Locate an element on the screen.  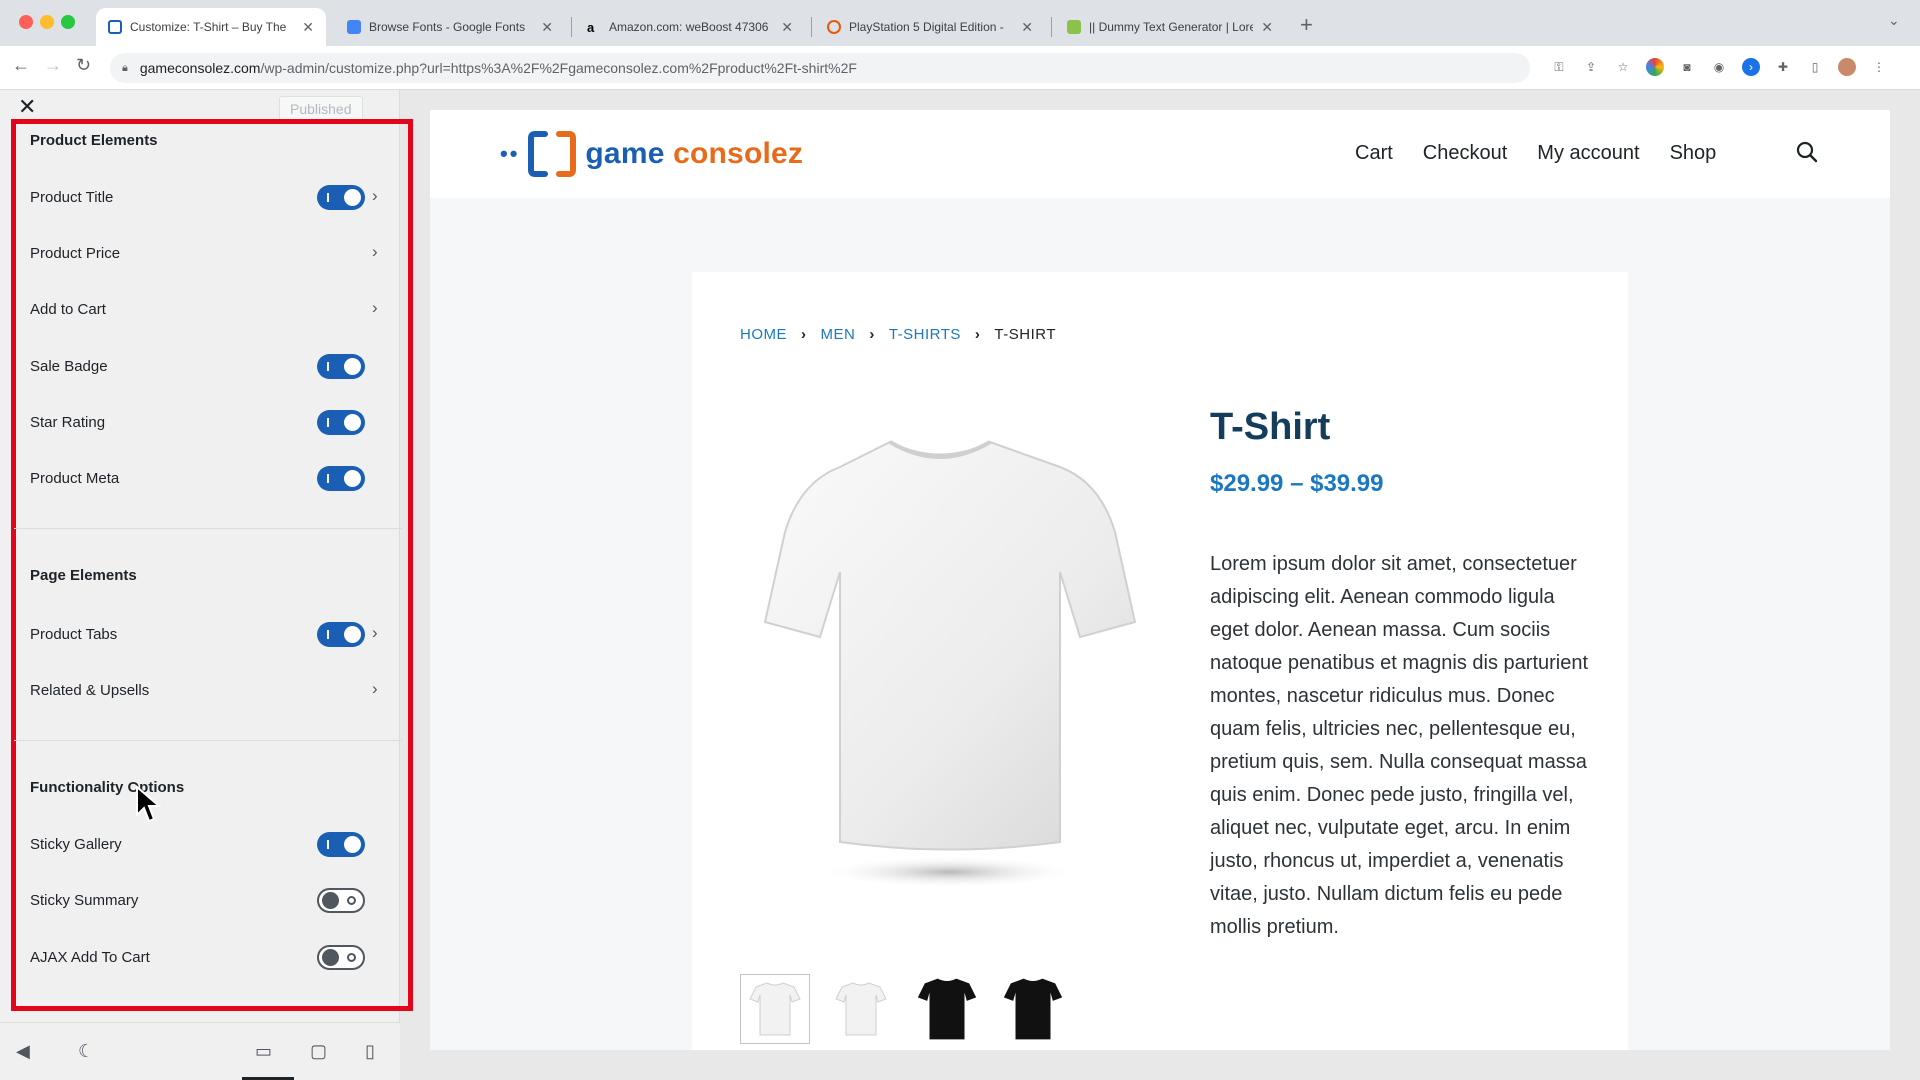
dark-mode-icon: ☾ is located at coordinates (86, 1051).